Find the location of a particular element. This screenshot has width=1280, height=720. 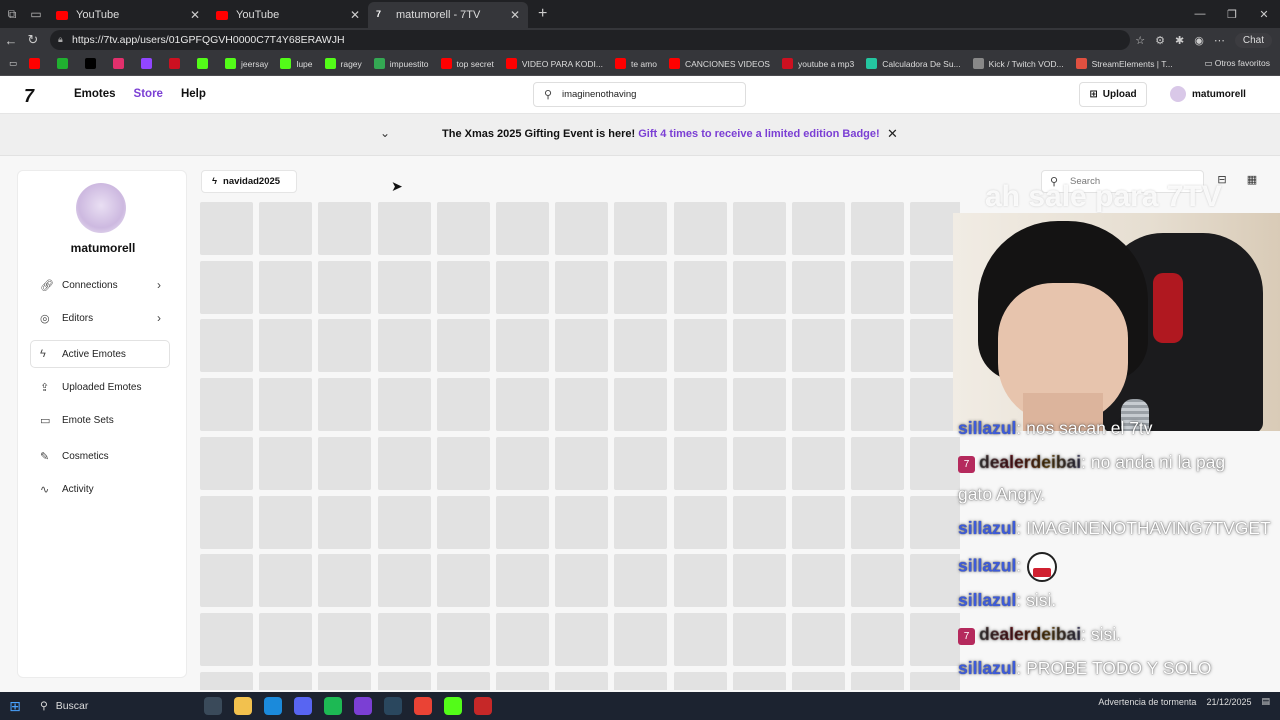

sidebar-item-emote-sets: ▭ Emote Sets is located at coordinates (100, 420).